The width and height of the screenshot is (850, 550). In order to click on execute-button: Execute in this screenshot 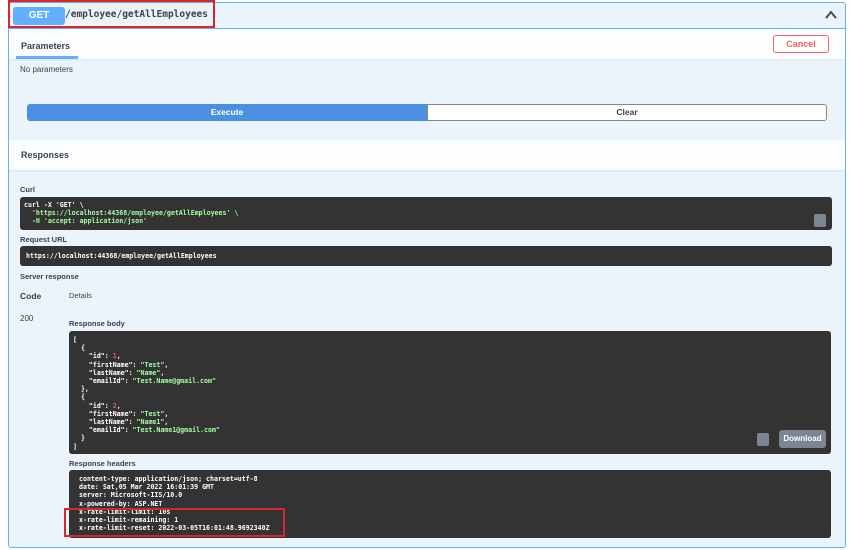, I will do `click(227, 112)`.